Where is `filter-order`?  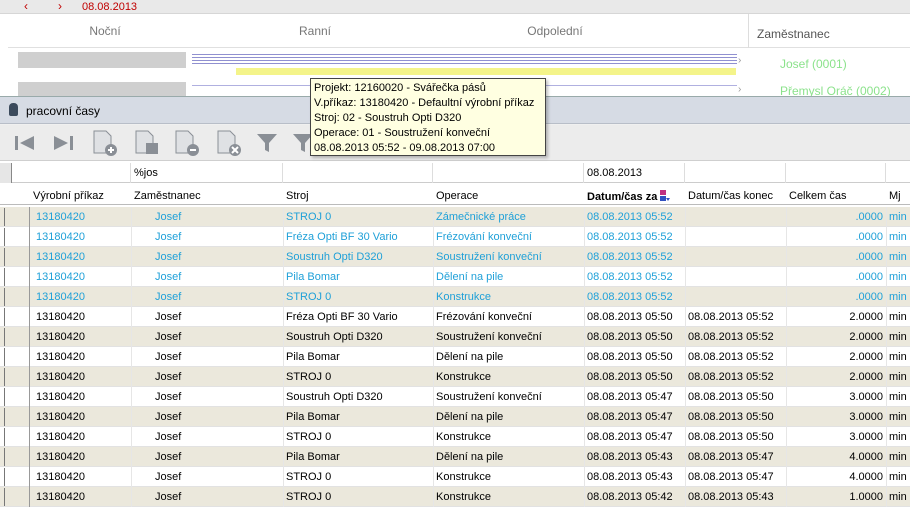
filter-order is located at coordinates (80, 173).